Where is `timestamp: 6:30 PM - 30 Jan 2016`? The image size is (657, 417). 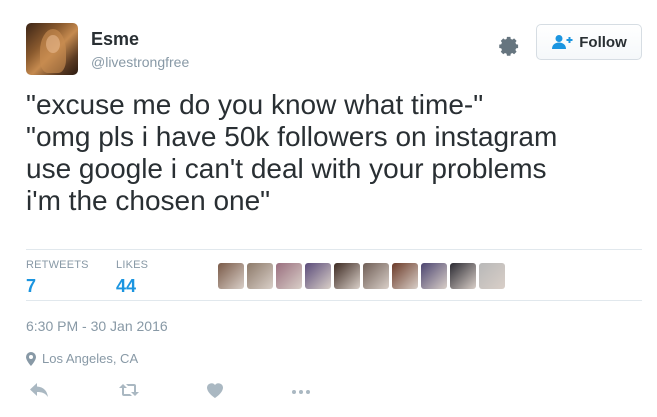
timestamp: 6:30 PM - 30 Jan 2016 is located at coordinates (97, 326).